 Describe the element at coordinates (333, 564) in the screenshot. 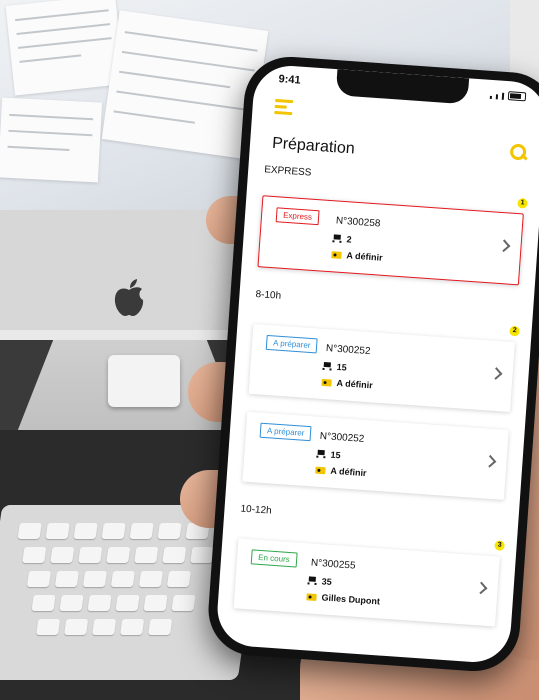

I see `order-number: N°300255` at that location.